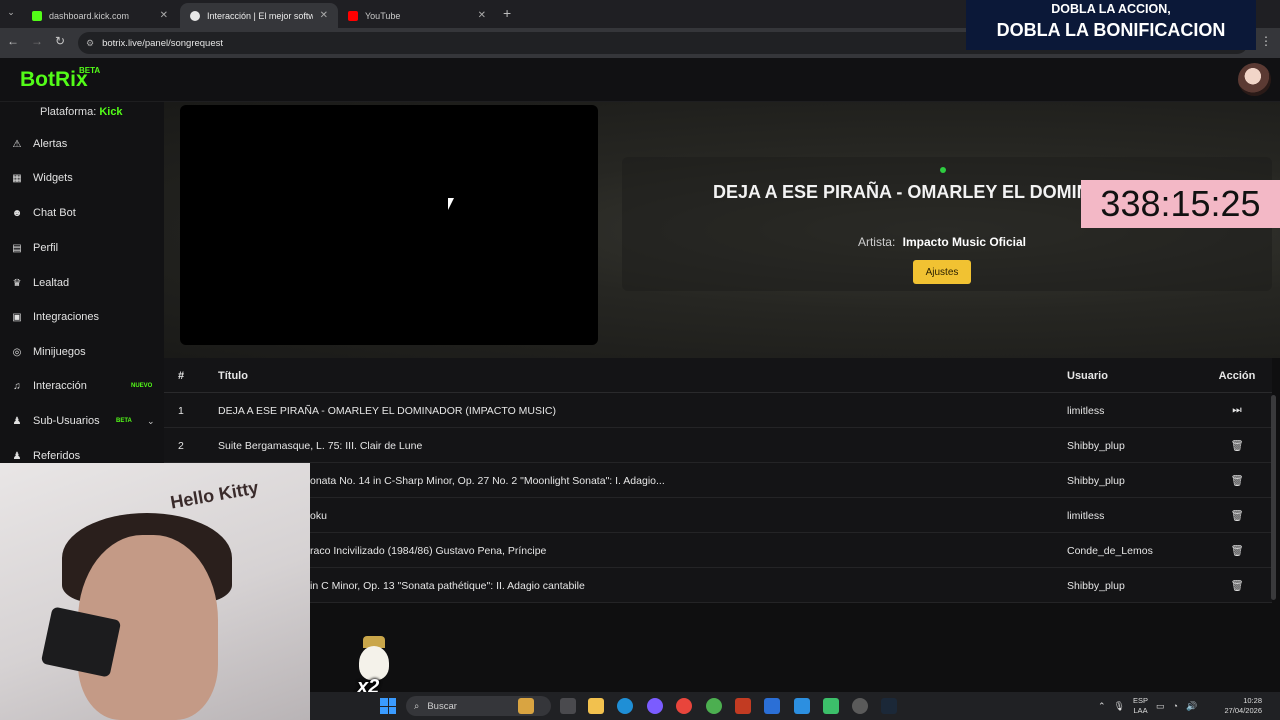  Describe the element at coordinates (124, 421) in the screenshot. I see `beta-badge: BETA` at that location.